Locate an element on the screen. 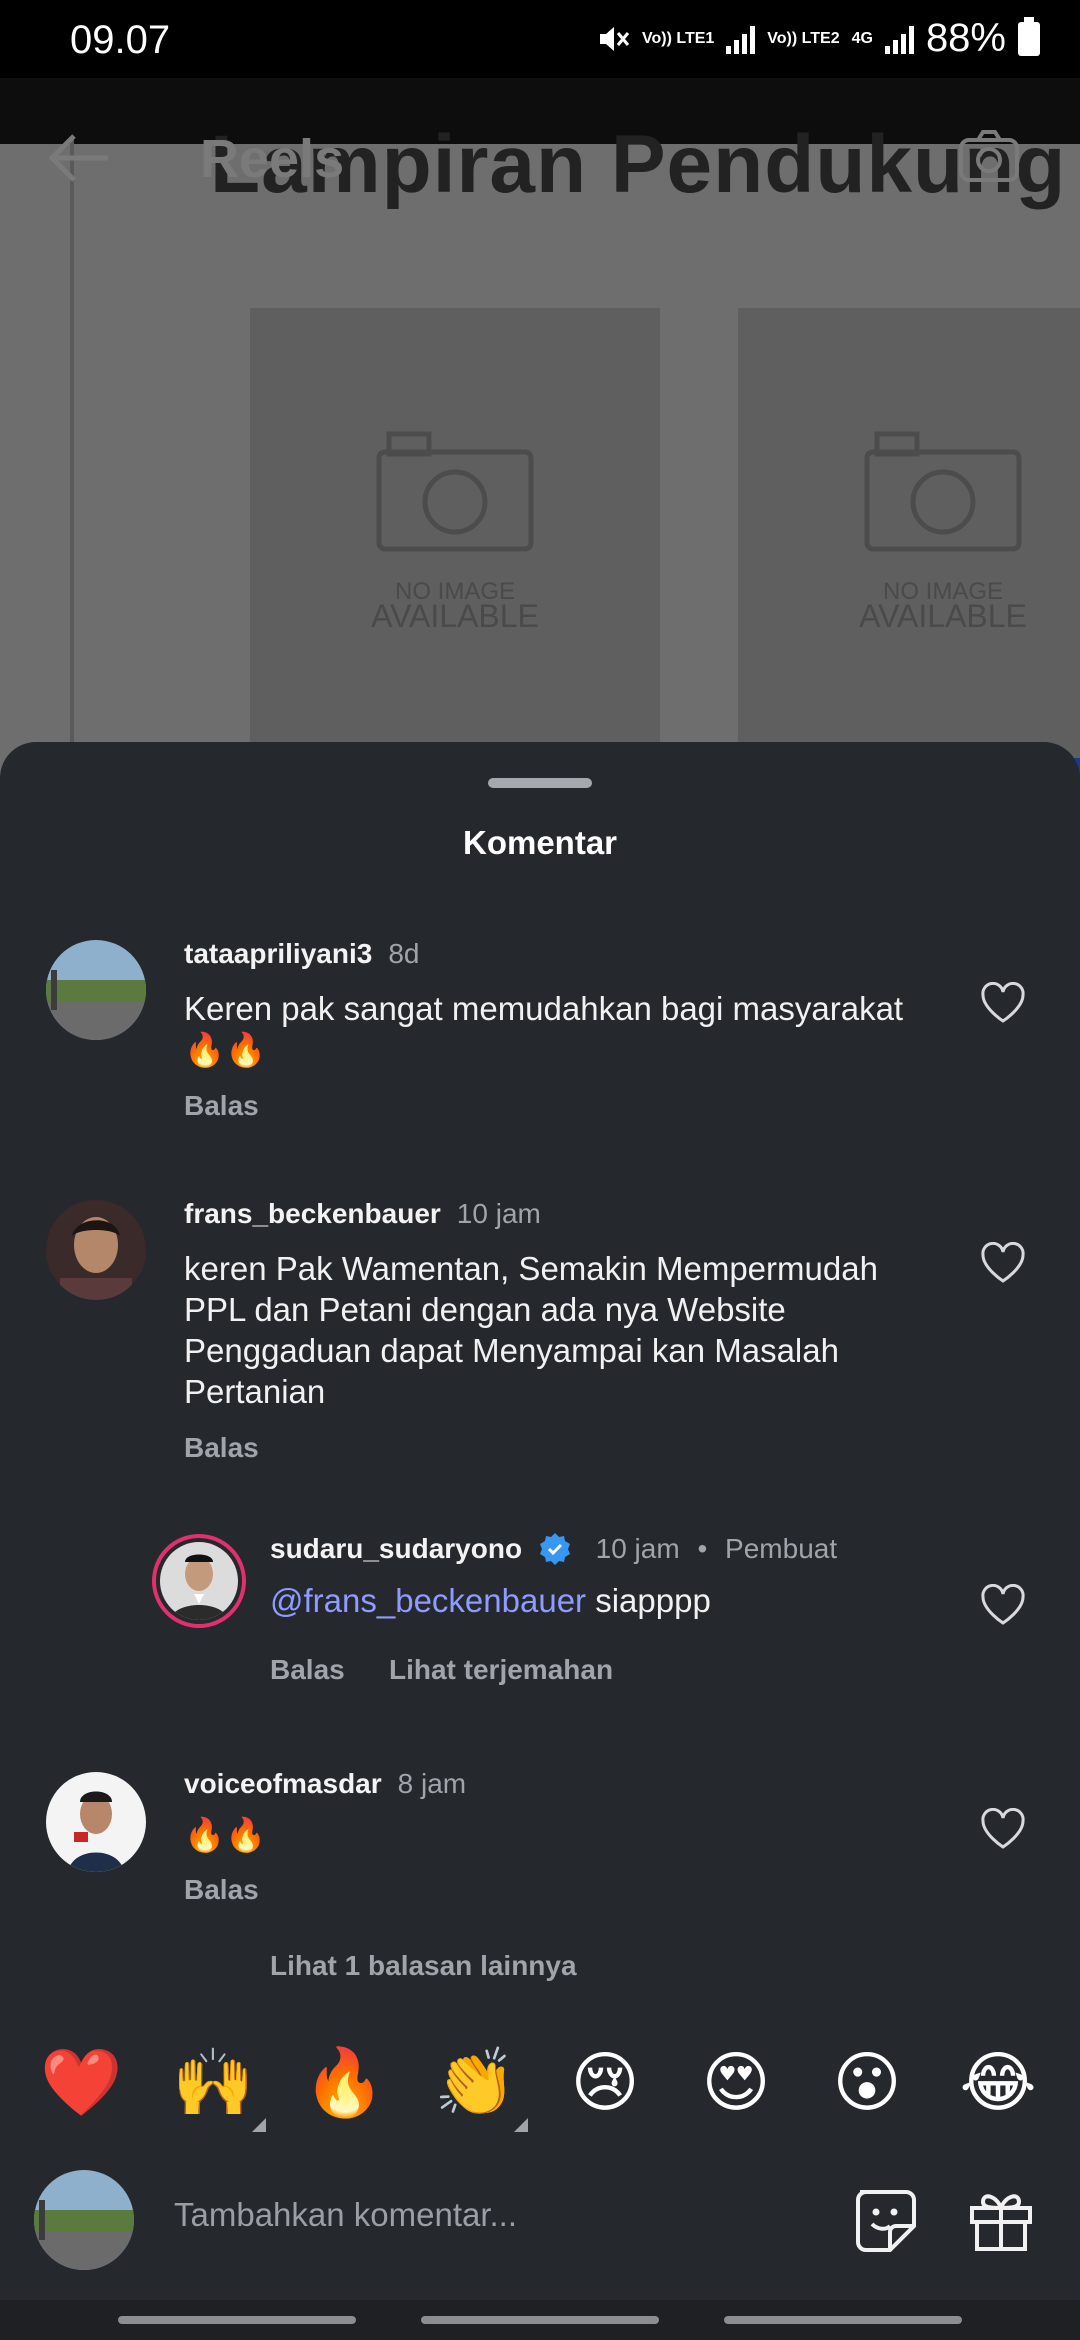 The image size is (1080, 2340). sim1-label: Vo)) LTE1 is located at coordinates (678, 38).